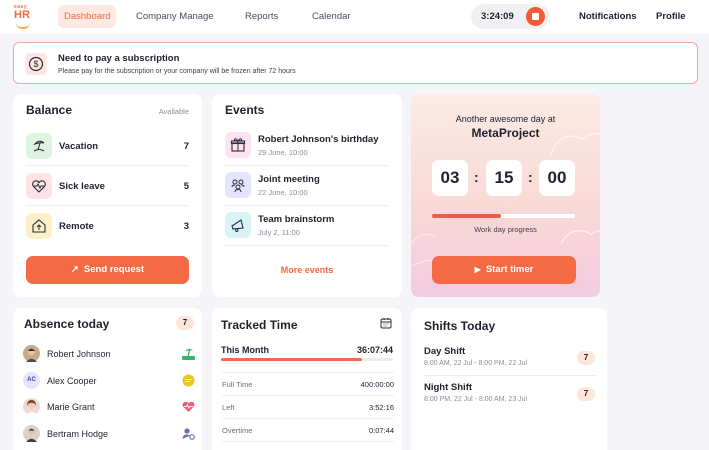 Image resolution: width=709 pixels, height=450 pixels. I want to click on heart-pulse-icon, so click(39, 186).